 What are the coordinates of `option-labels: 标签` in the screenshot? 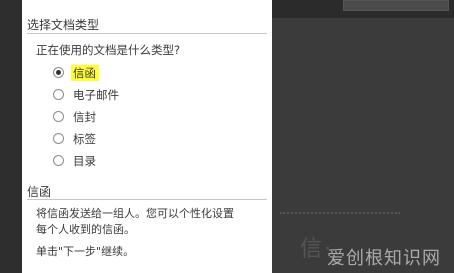 It's located at (113, 138).